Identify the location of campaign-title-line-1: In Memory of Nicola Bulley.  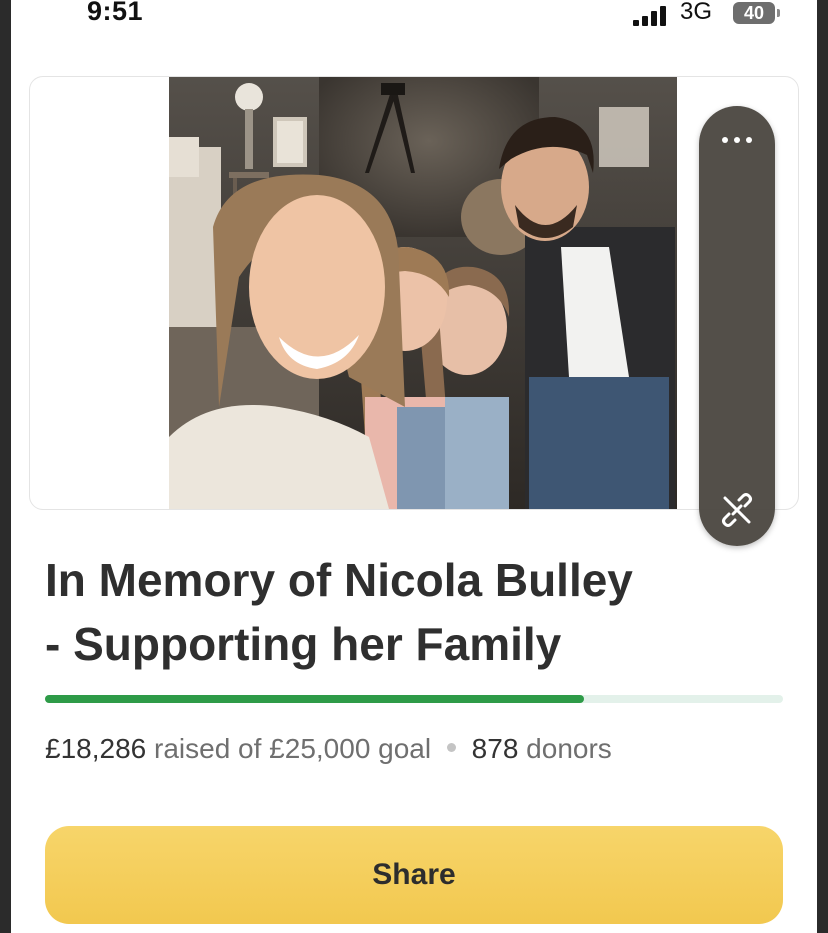
(339, 580).